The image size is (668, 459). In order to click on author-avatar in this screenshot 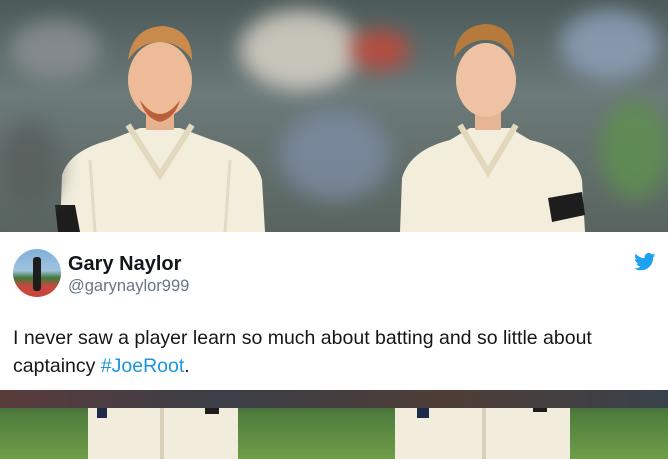, I will do `click(37, 273)`.